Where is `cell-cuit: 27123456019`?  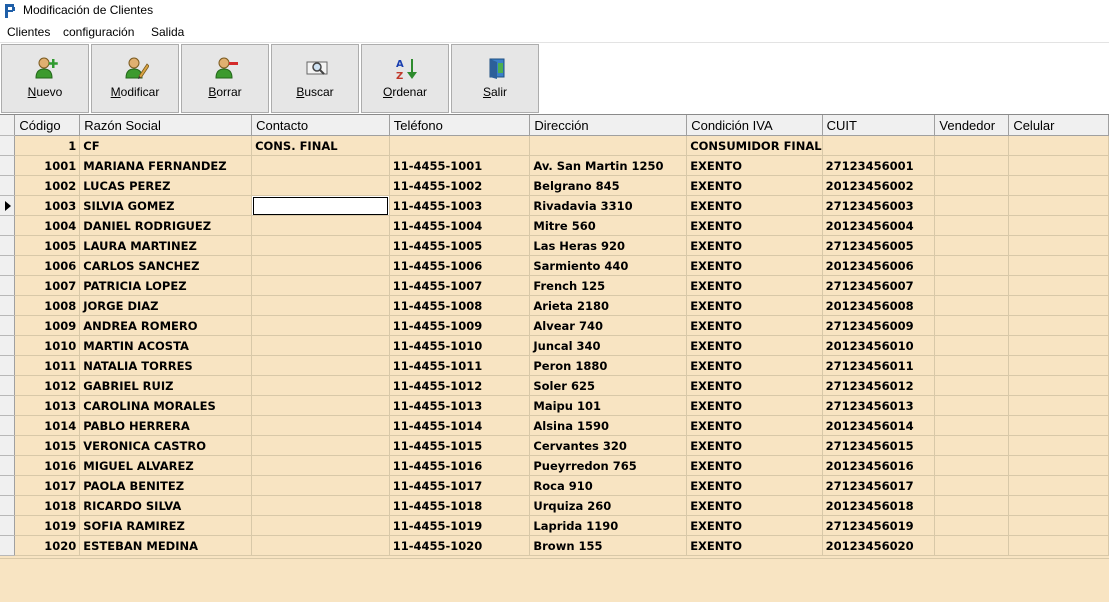
cell-cuit: 27123456019 is located at coordinates (879, 525).